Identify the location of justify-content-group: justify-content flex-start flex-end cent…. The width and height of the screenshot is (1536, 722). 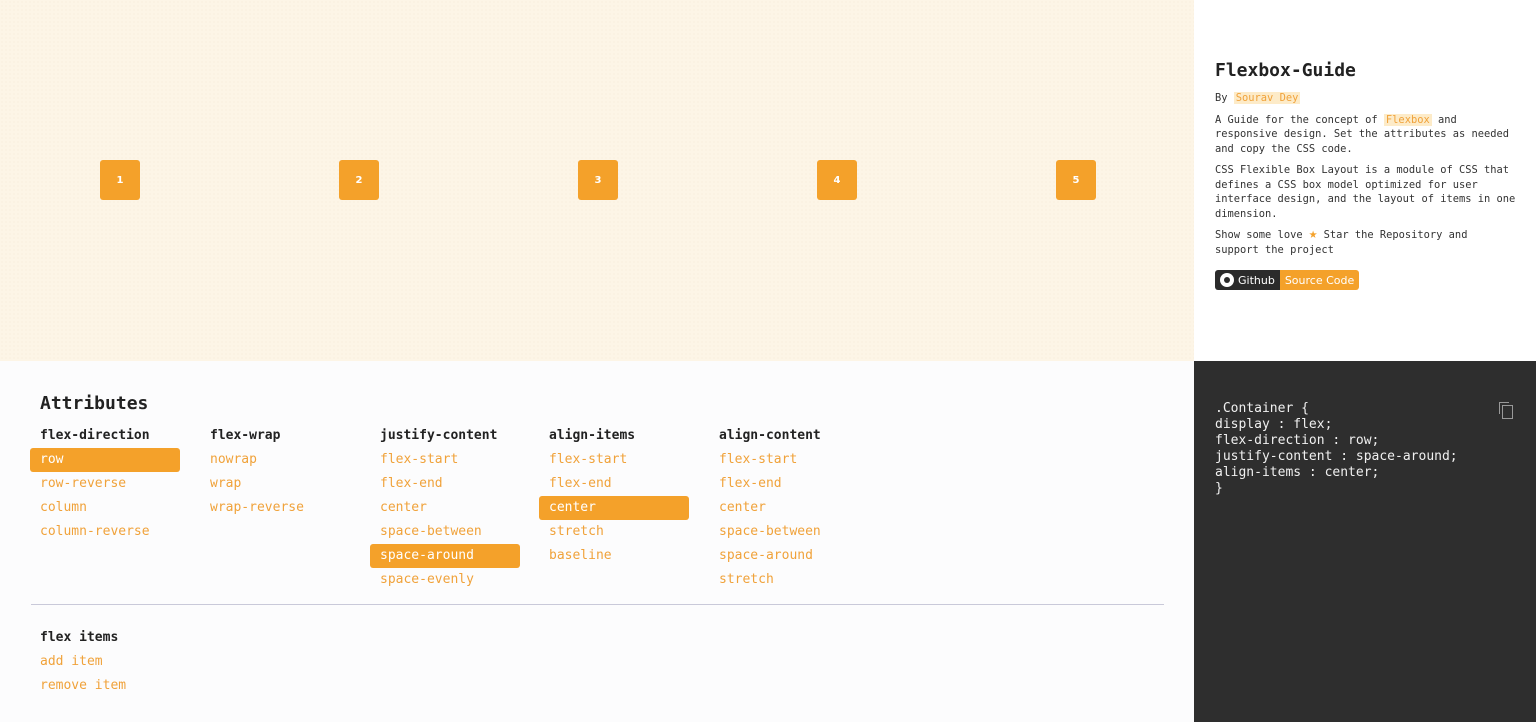
(450, 510).